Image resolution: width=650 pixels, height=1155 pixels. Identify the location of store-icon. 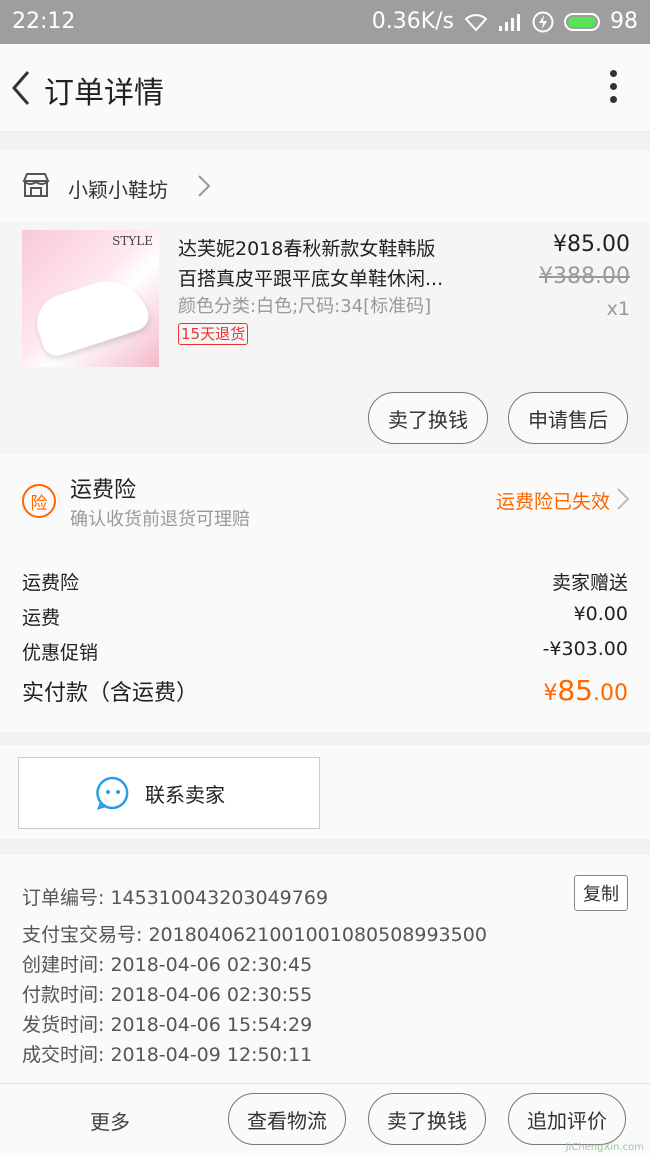
(36, 185).